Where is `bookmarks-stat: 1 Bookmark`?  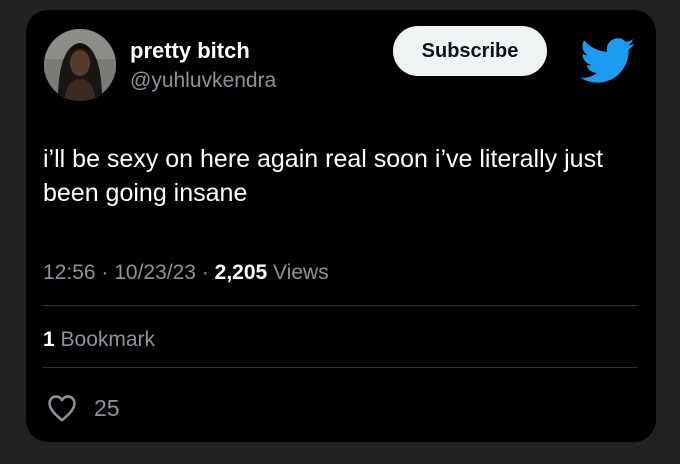
bookmarks-stat: 1 Bookmark is located at coordinates (99, 340).